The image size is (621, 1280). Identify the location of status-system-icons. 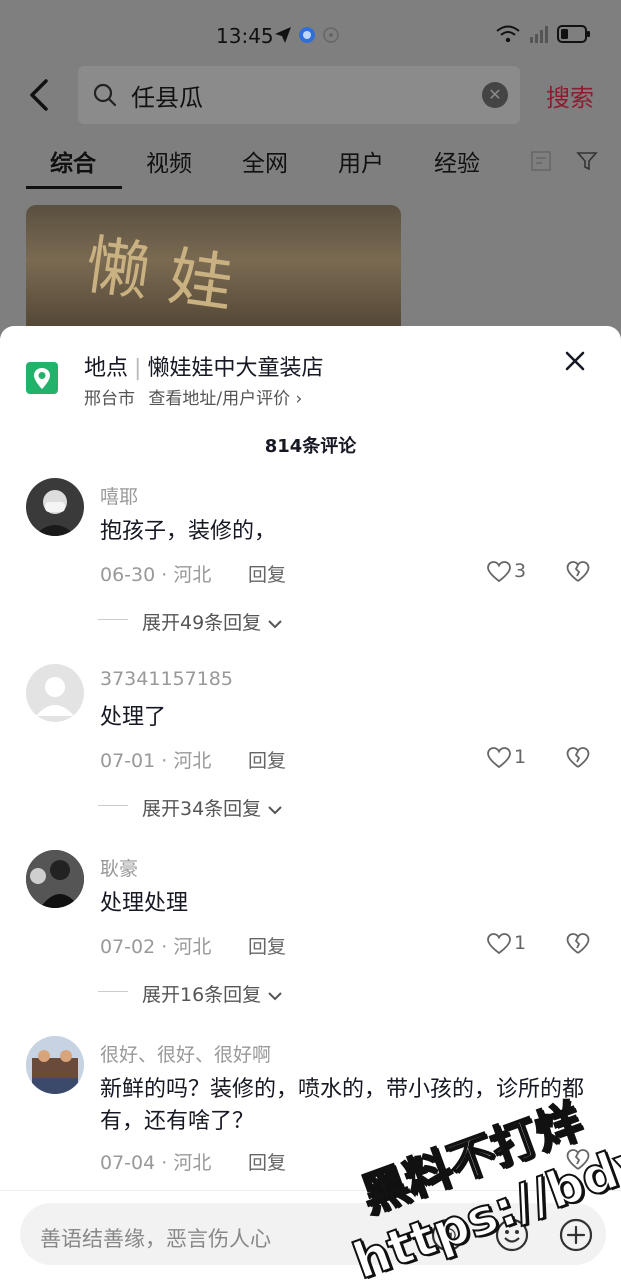
(543, 36).